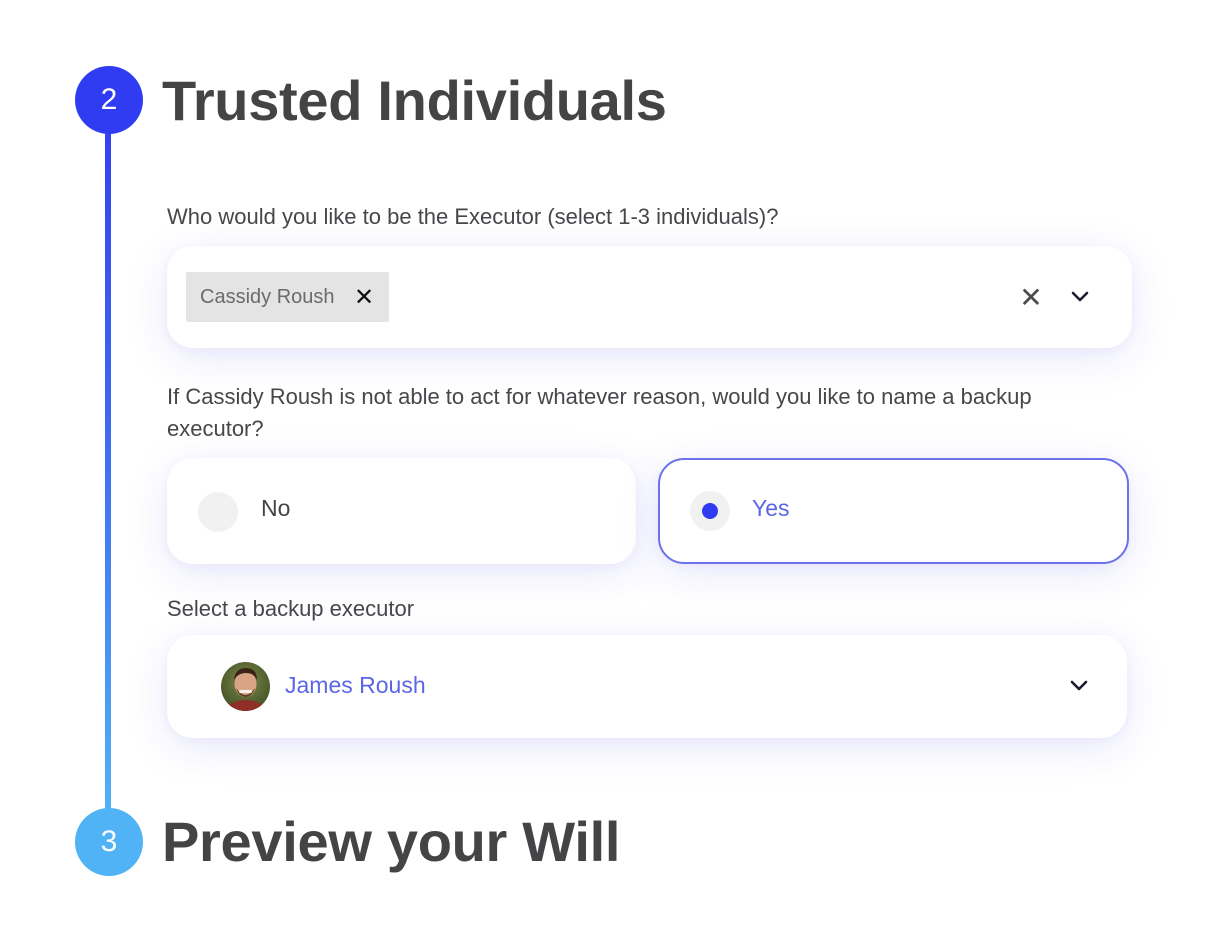  What do you see at coordinates (647, 686) in the screenshot?
I see `backup-executor-select: James Roush` at bounding box center [647, 686].